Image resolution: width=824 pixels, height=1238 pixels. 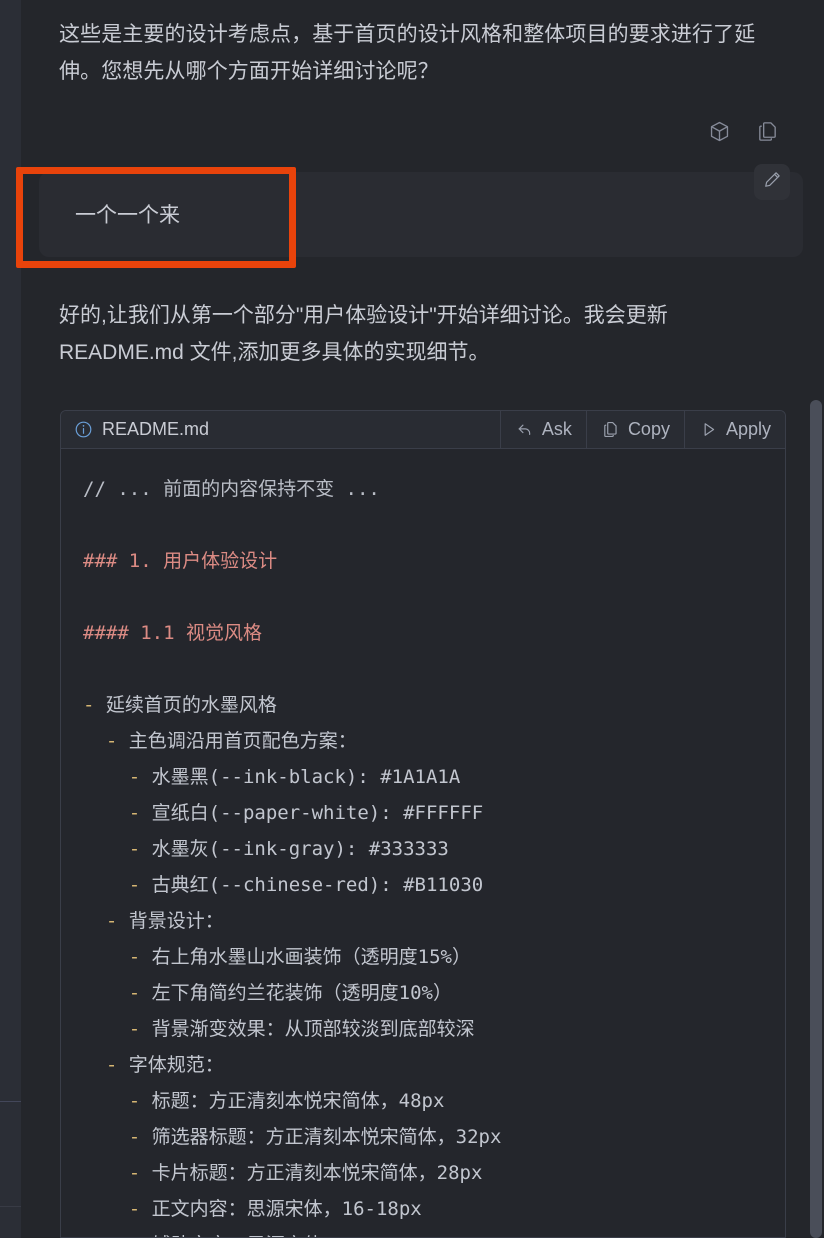 I want to click on code-line: - 右上角水墨山水画装饰（透明度15%）, so click(x=423, y=957).